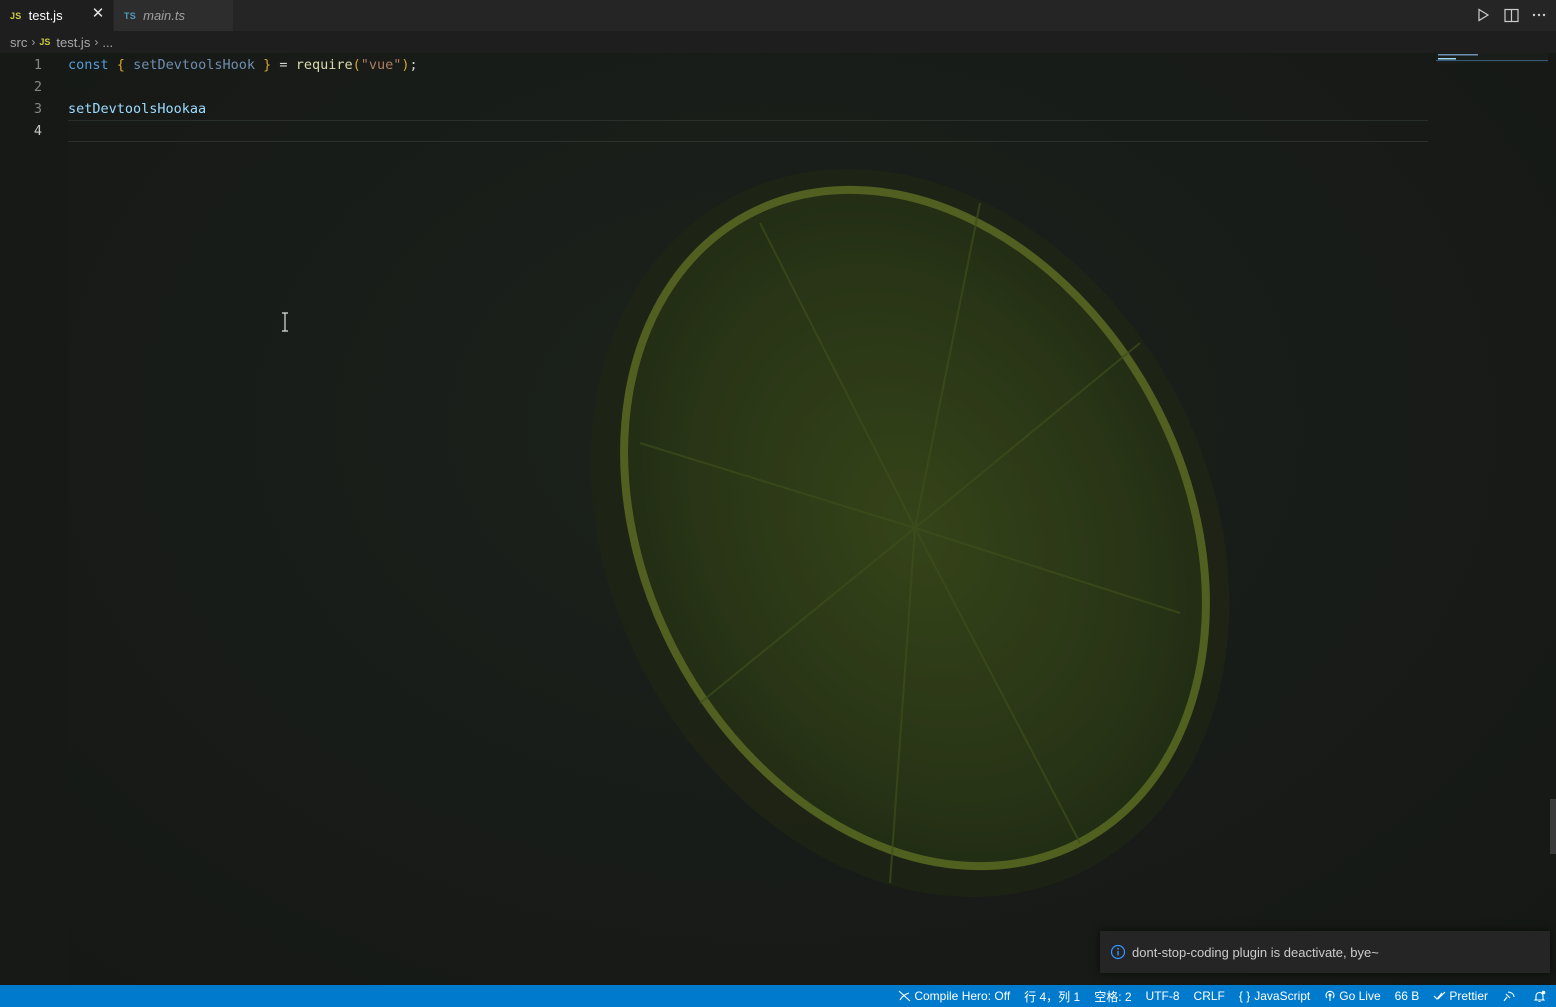 This screenshot has width=1556, height=1007. I want to click on cursor-position-label: 行 4，列 1, so click(1052, 996).